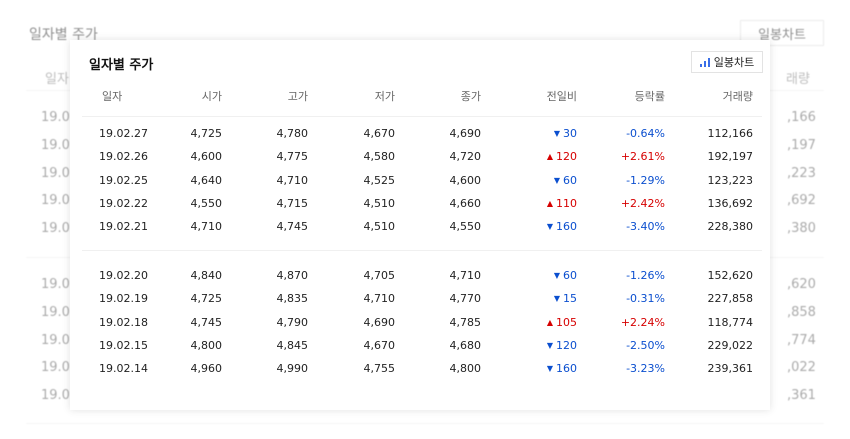  I want to click on background-volume: ,361, so click(801, 395).